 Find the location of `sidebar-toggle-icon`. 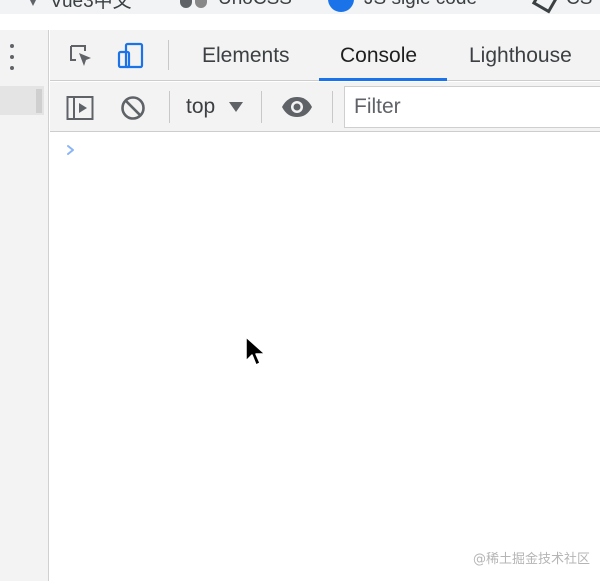

sidebar-toggle-icon is located at coordinates (80, 108).